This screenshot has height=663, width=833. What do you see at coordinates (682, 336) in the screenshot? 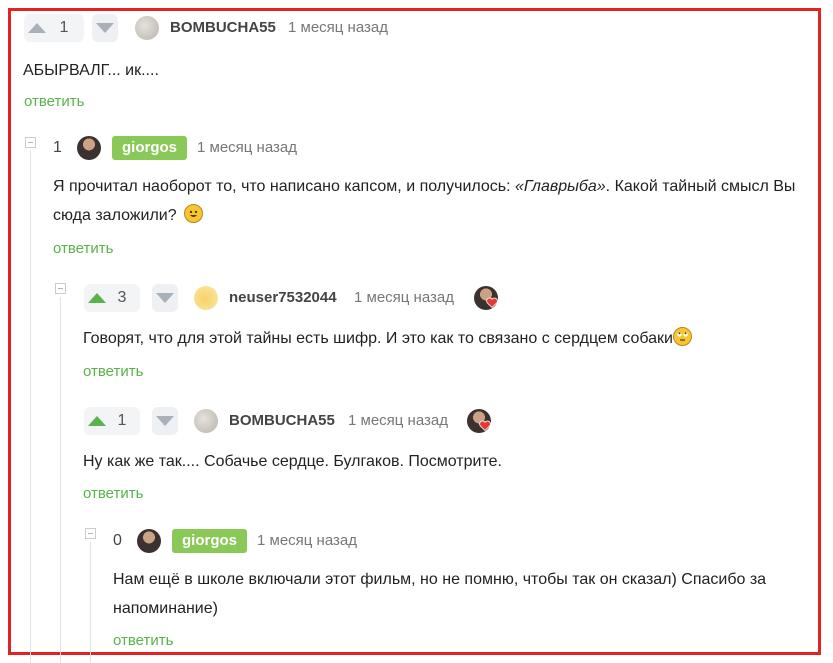
I see `rolling-eyes-emoji-icon` at bounding box center [682, 336].